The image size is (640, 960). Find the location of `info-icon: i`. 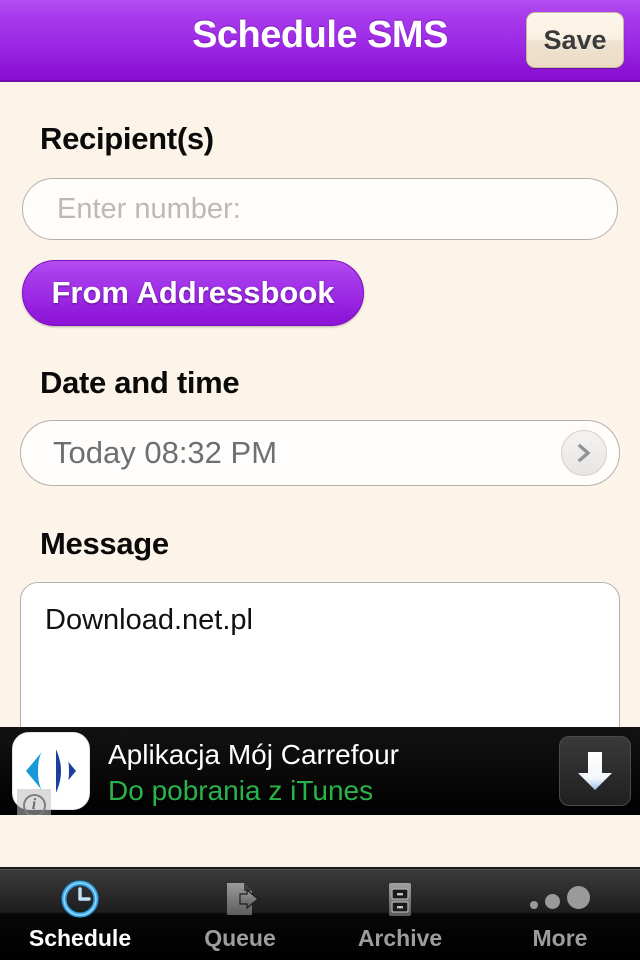

info-icon: i is located at coordinates (34, 804).